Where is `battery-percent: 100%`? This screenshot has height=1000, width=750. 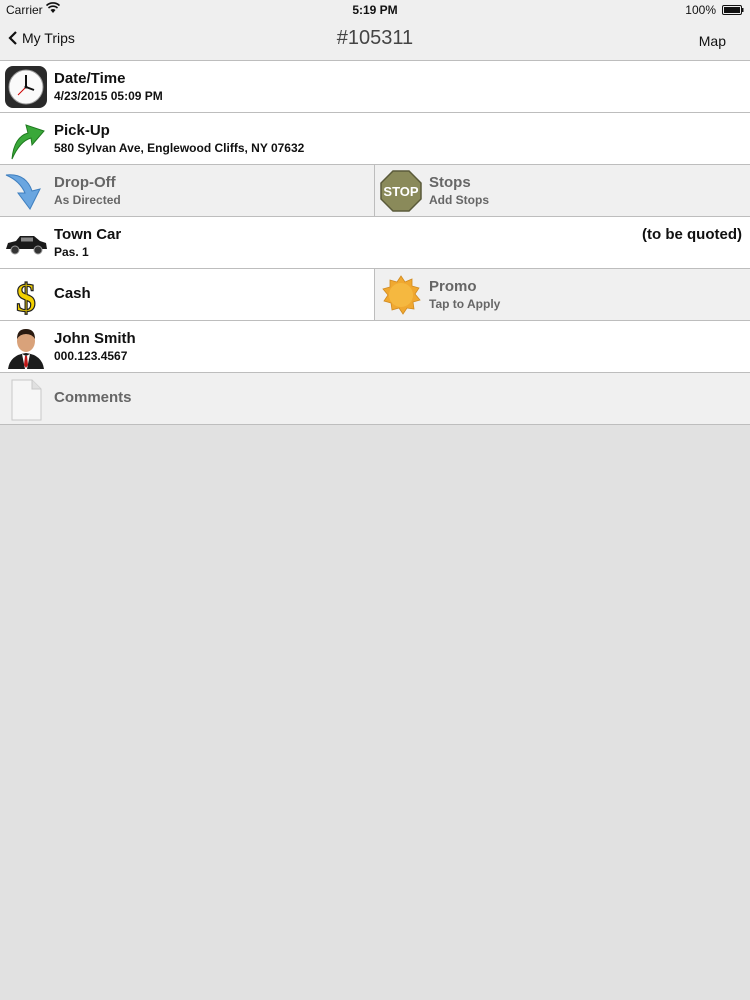 battery-percent: 100% is located at coordinates (700, 10).